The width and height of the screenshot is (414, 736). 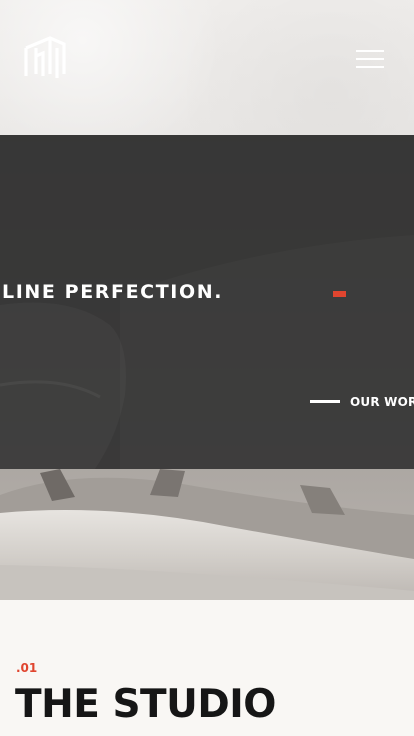 I want to click on section-number: .01, so click(x=27, y=668).